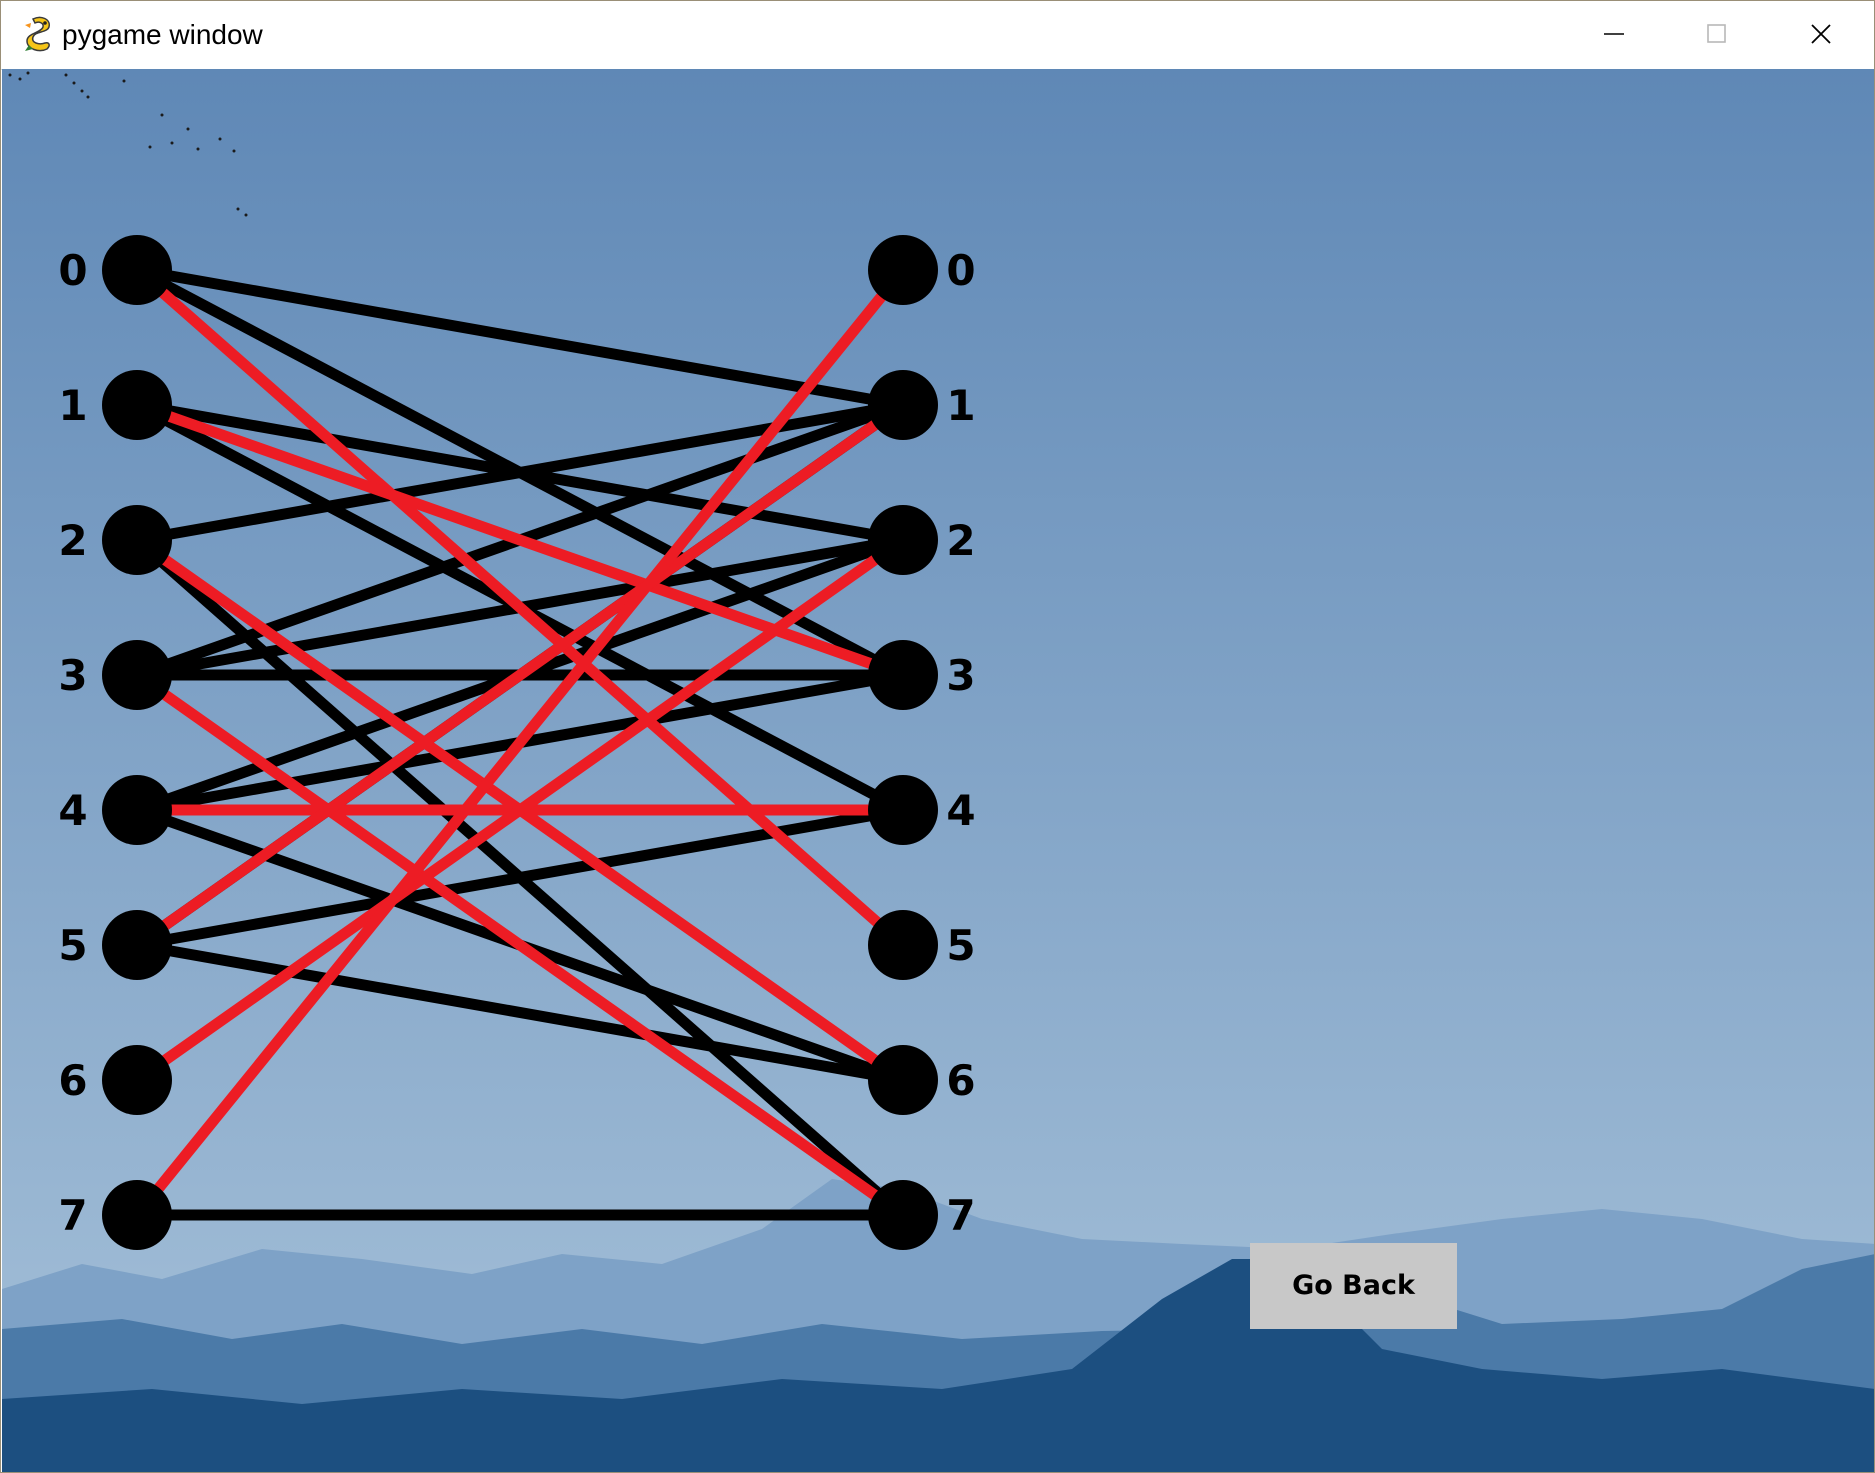 This screenshot has height=1473, width=1875. What do you see at coordinates (72, 675) in the screenshot?
I see `left-node-label-3: 3` at bounding box center [72, 675].